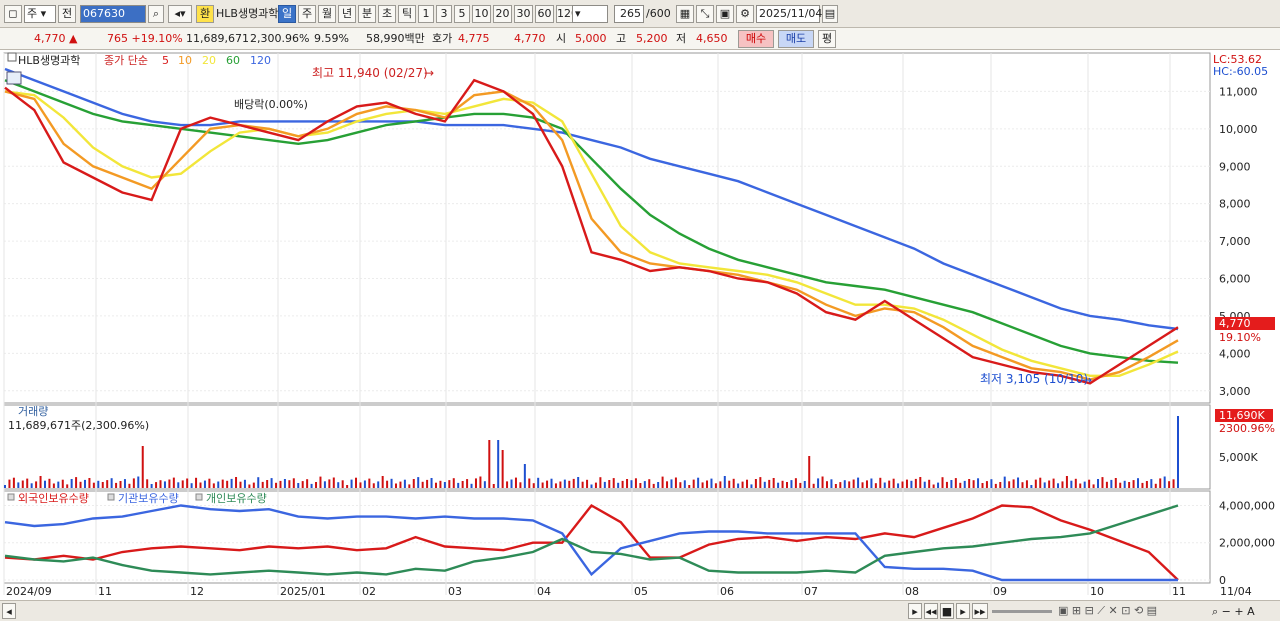  I want to click on panel-menu-icon, so click(12, 57).